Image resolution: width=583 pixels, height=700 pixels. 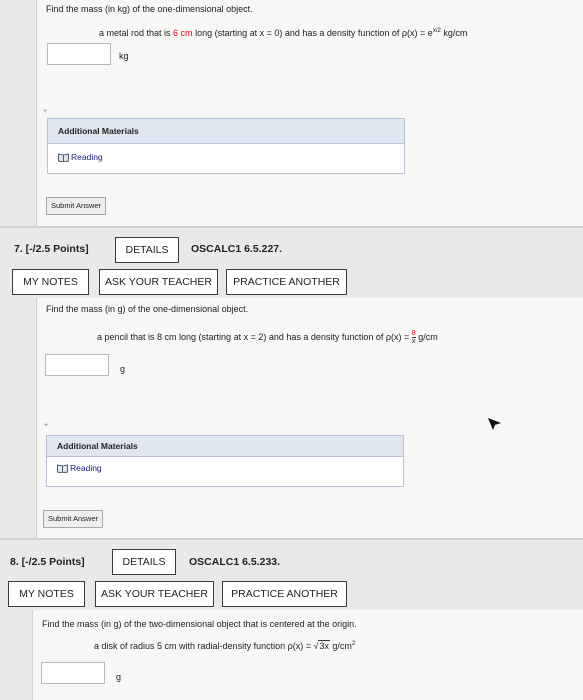 What do you see at coordinates (76, 206) in the screenshot?
I see `q6-submit-button: Submit Answer` at bounding box center [76, 206].